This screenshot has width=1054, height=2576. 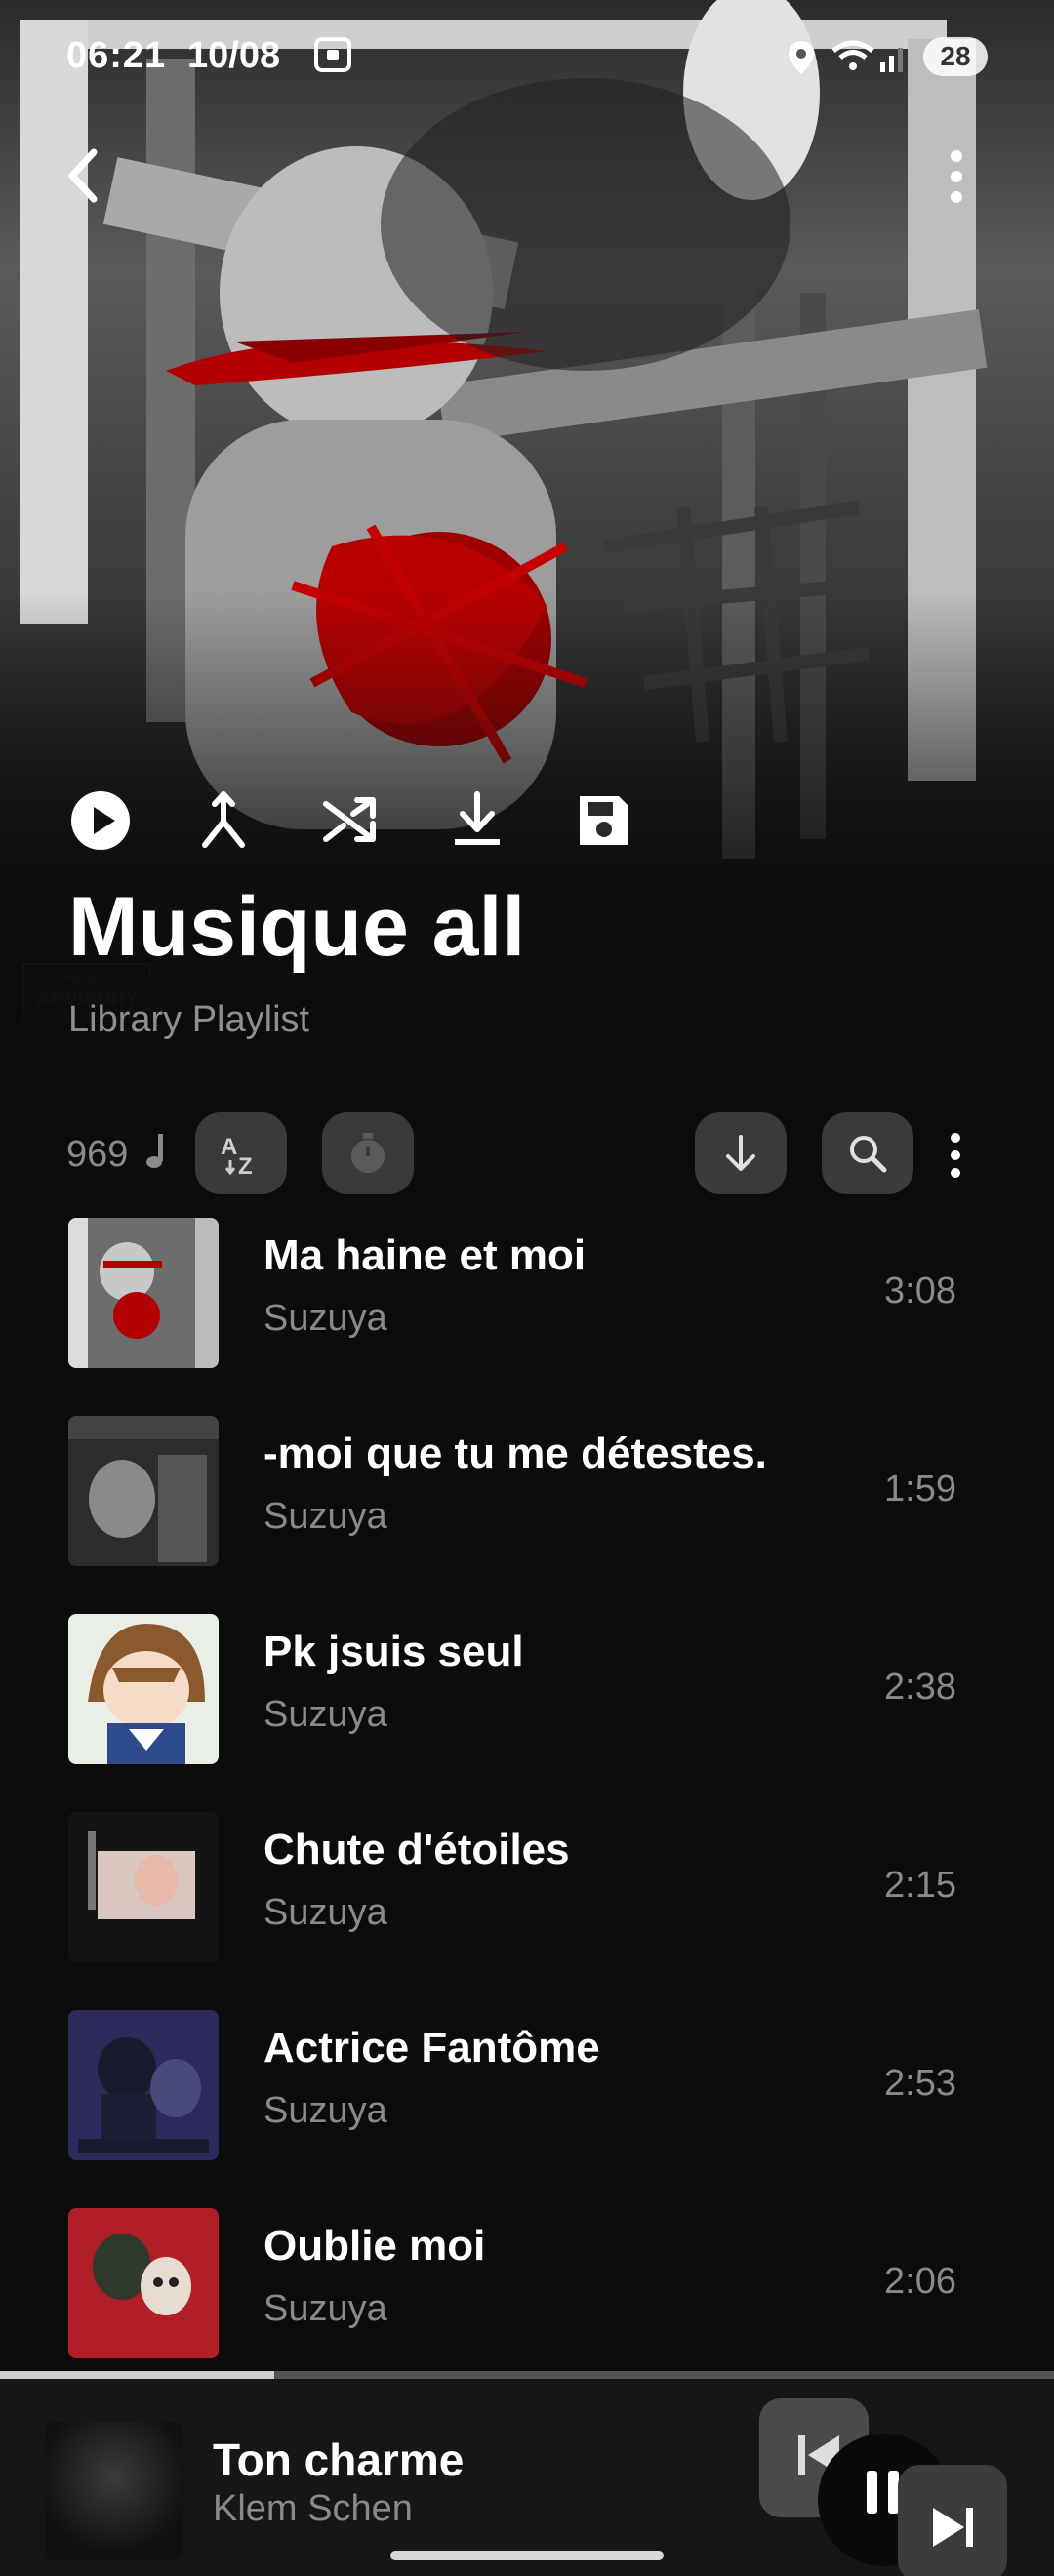 I want to click on save-icon, so click(x=604, y=820).